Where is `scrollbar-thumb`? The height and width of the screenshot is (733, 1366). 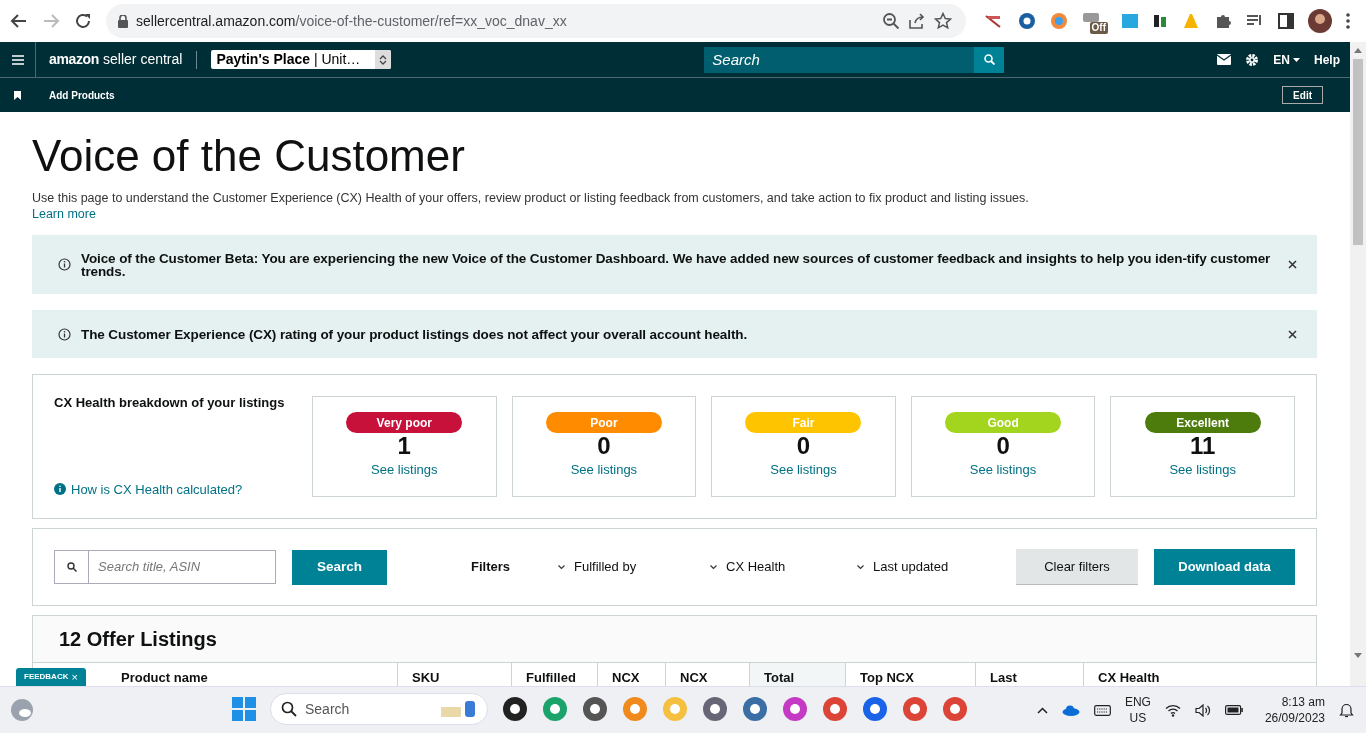 scrollbar-thumb is located at coordinates (1358, 152).